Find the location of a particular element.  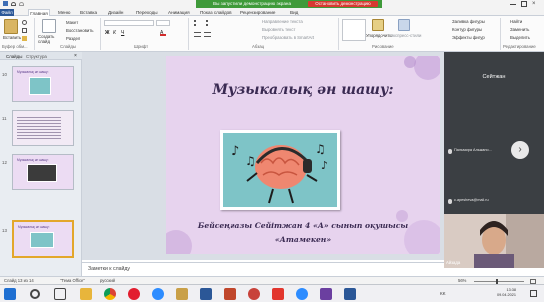

mic-muted-icon is located at coordinates (450, 151).